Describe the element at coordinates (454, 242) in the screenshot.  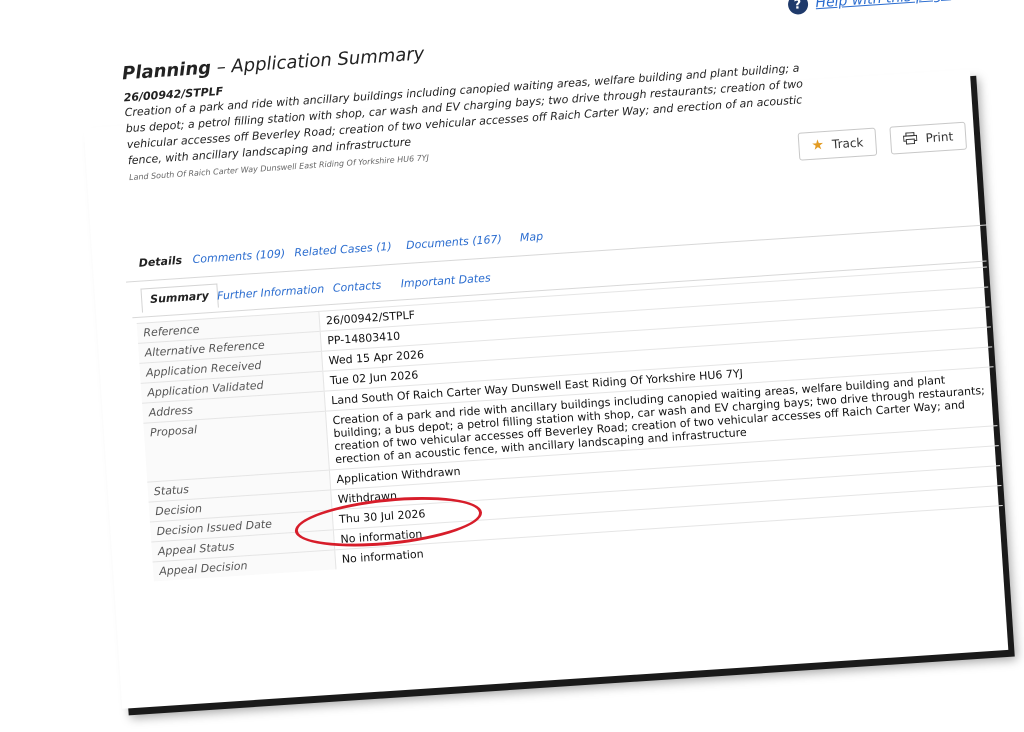
I see `tab-documents: Documents (167)` at that location.